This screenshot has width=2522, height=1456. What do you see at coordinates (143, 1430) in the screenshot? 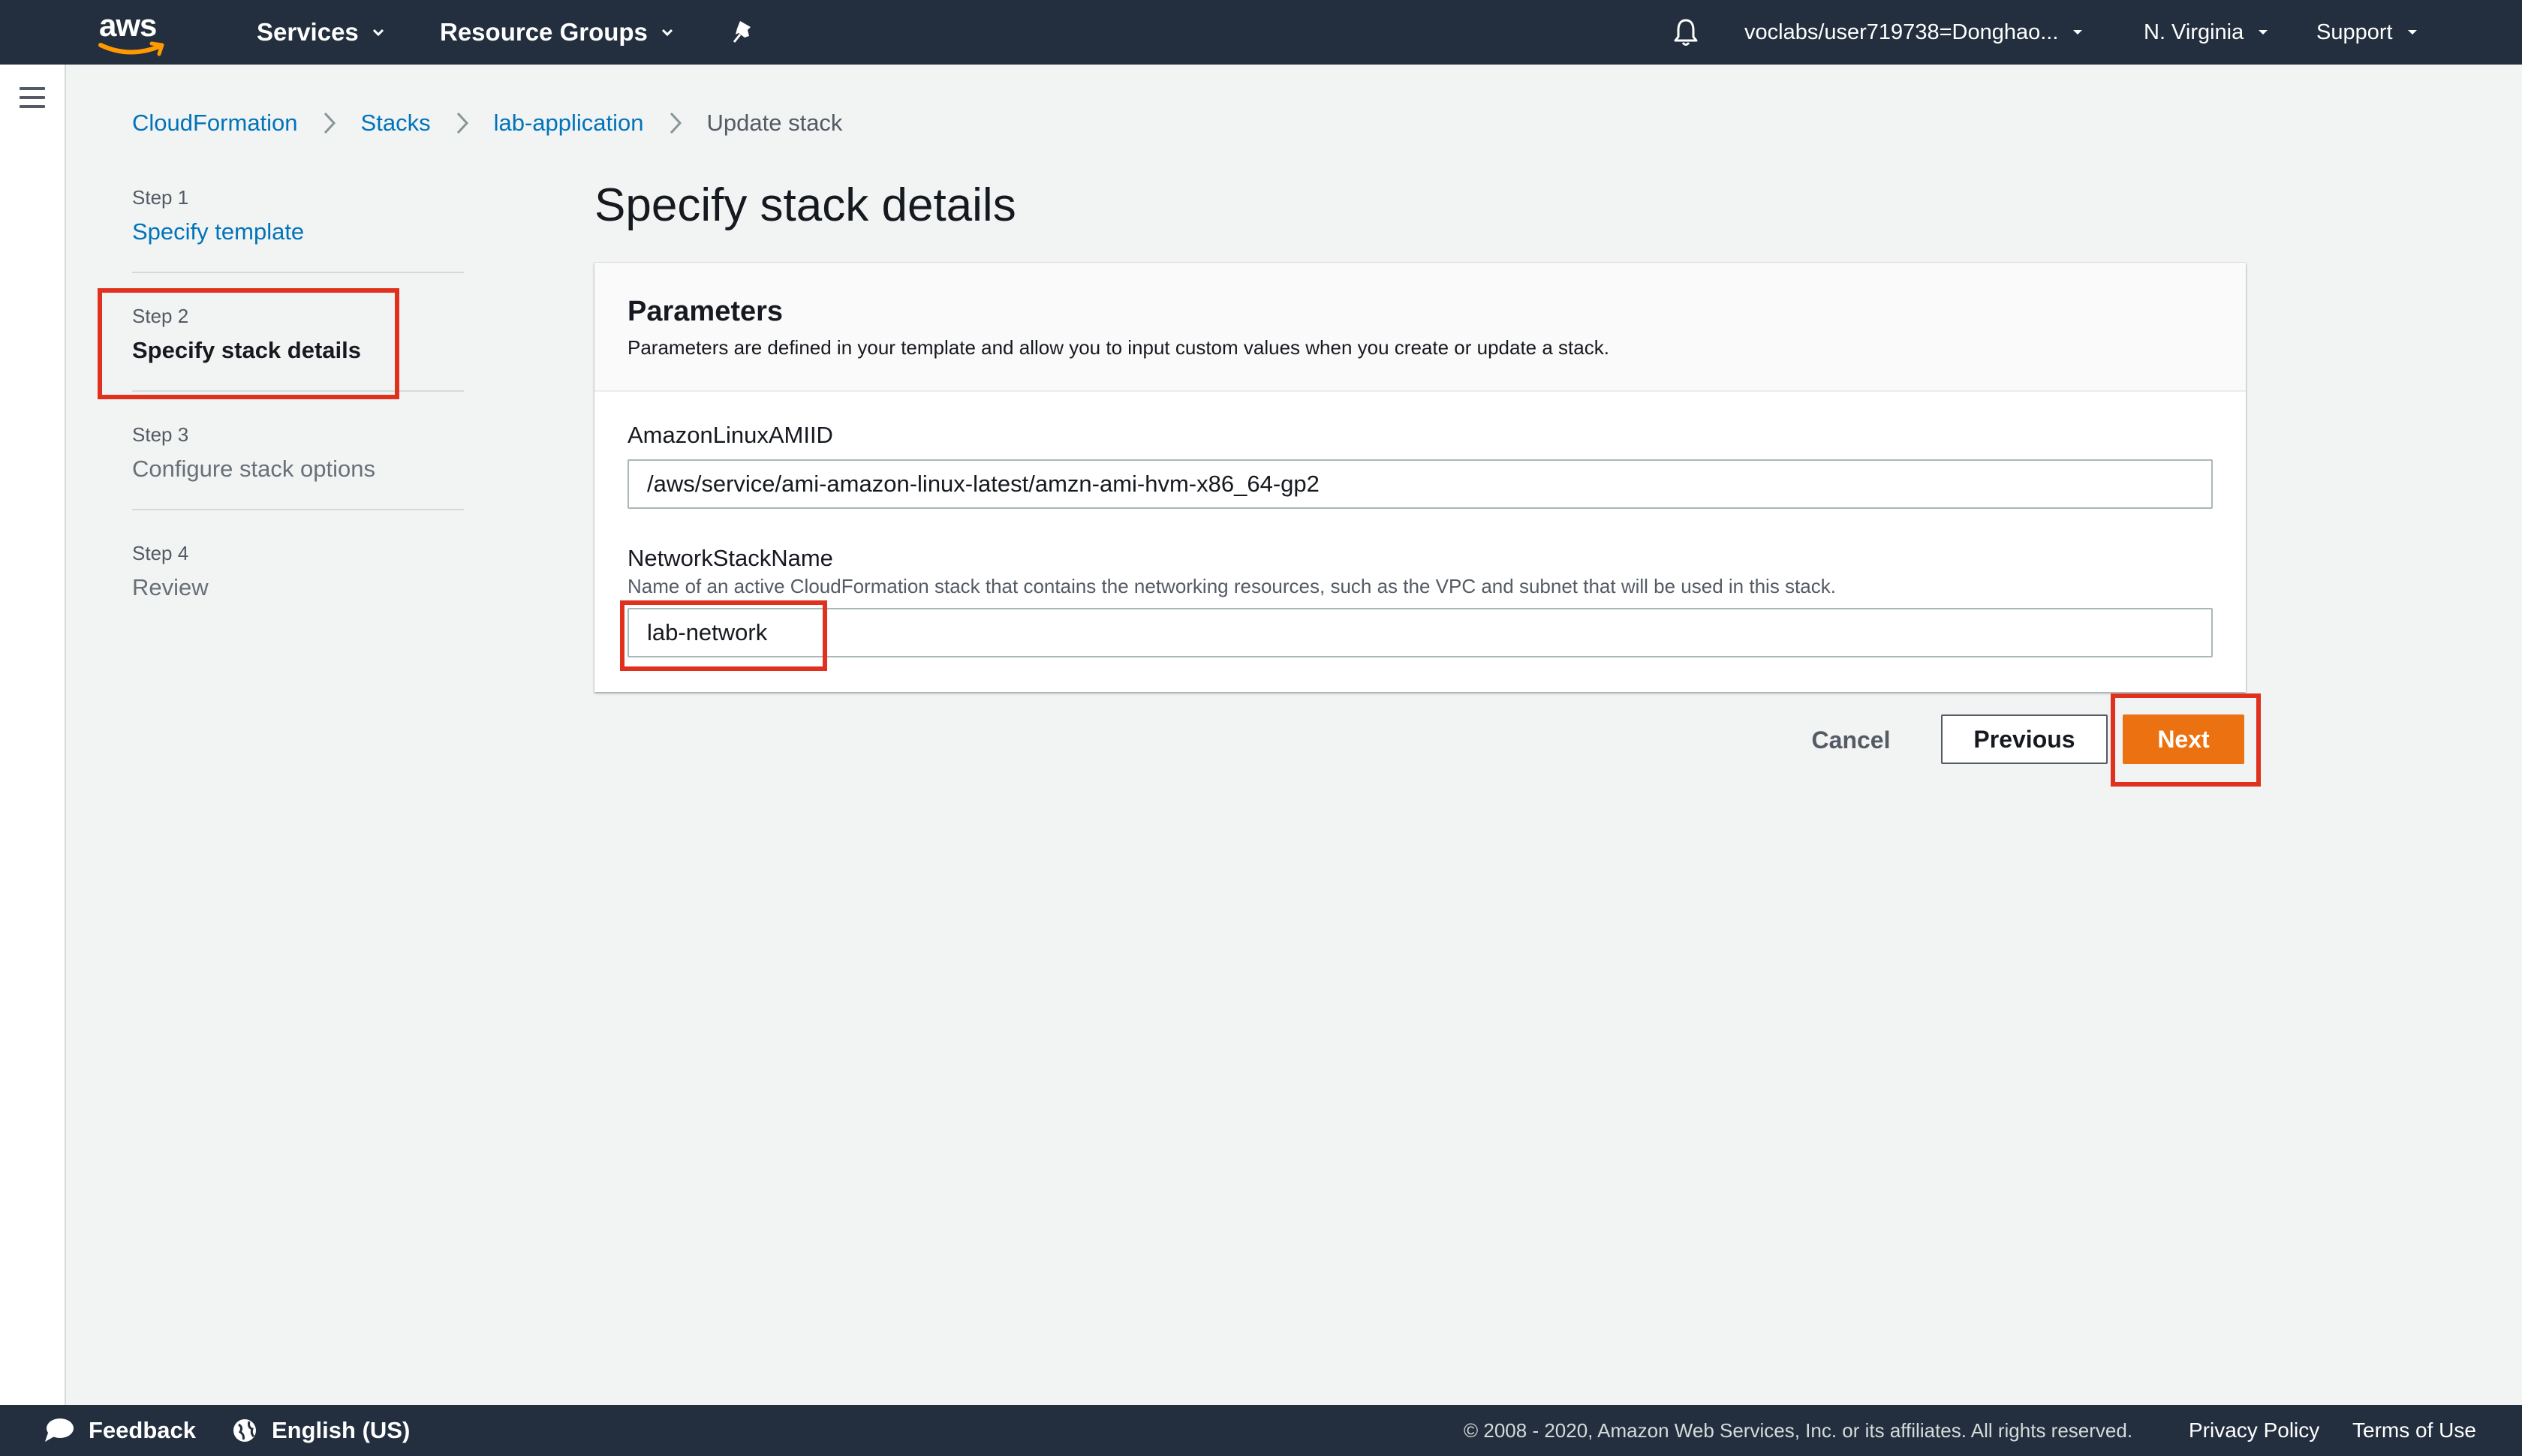
I see `feedback-label: Feedback` at bounding box center [143, 1430].